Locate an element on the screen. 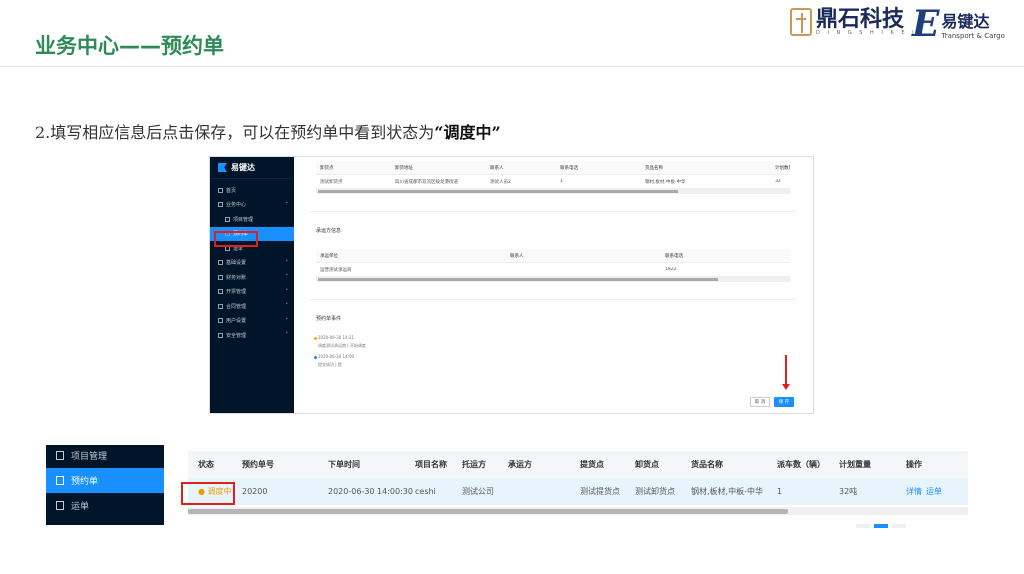 The height and width of the screenshot is (574, 1024). table-row: 测试卸货点 四川省成都市双流区蛟龙港街道 测试人员2 1 钢材,板材,中板-中华 32 is located at coordinates (553, 182).